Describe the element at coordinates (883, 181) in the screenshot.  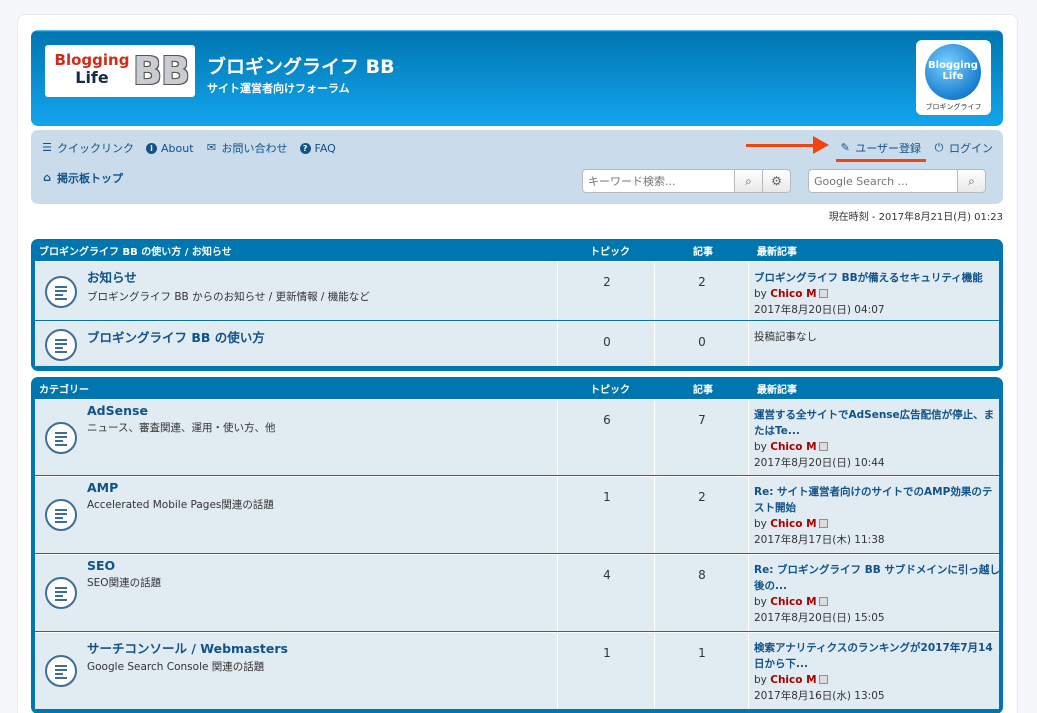
I see `google-search-input` at that location.